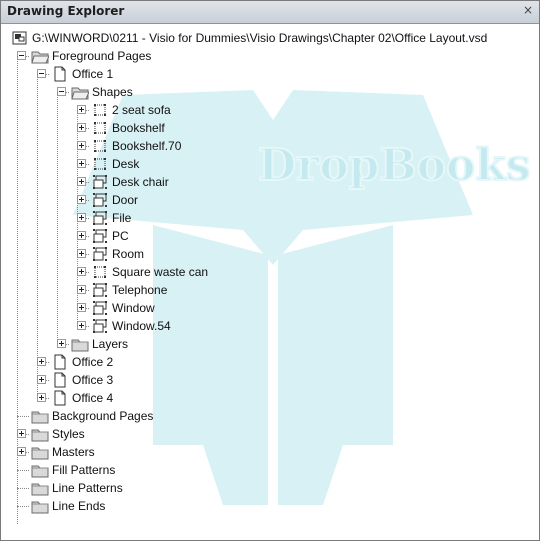 Image resolution: width=540 pixels, height=541 pixels. What do you see at coordinates (270, 380) in the screenshot?
I see `tree-item-office3: Office 3` at bounding box center [270, 380].